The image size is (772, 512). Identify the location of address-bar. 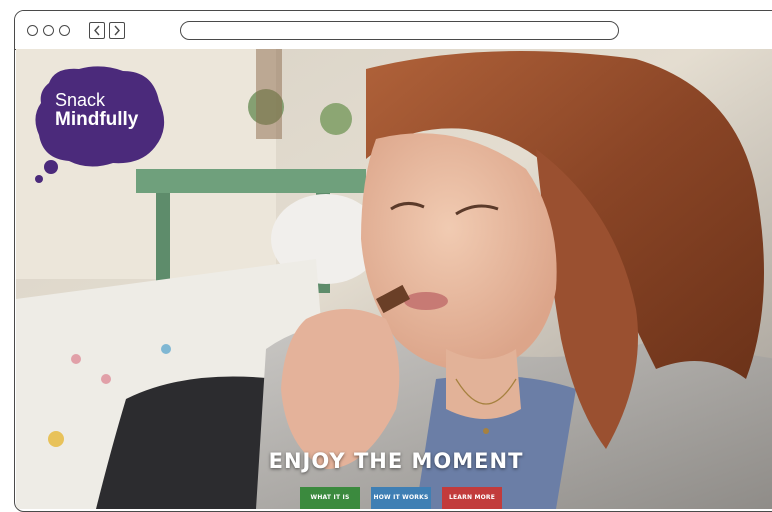
(399, 30).